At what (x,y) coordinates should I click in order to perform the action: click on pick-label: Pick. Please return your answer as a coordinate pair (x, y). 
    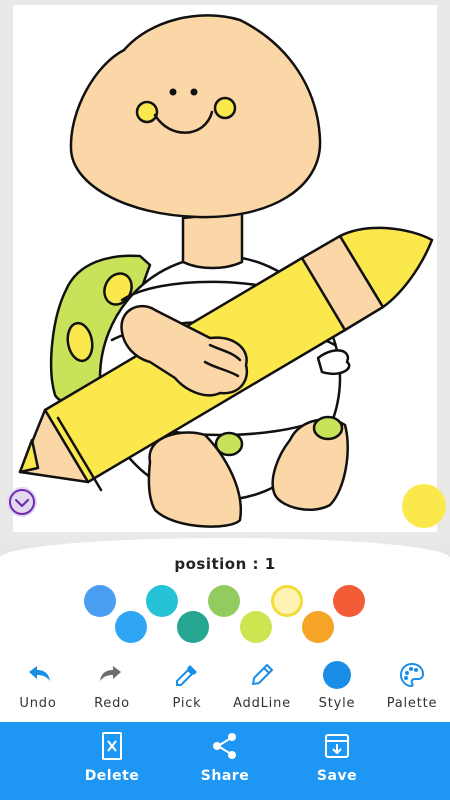
    Looking at the image, I should click on (187, 703).